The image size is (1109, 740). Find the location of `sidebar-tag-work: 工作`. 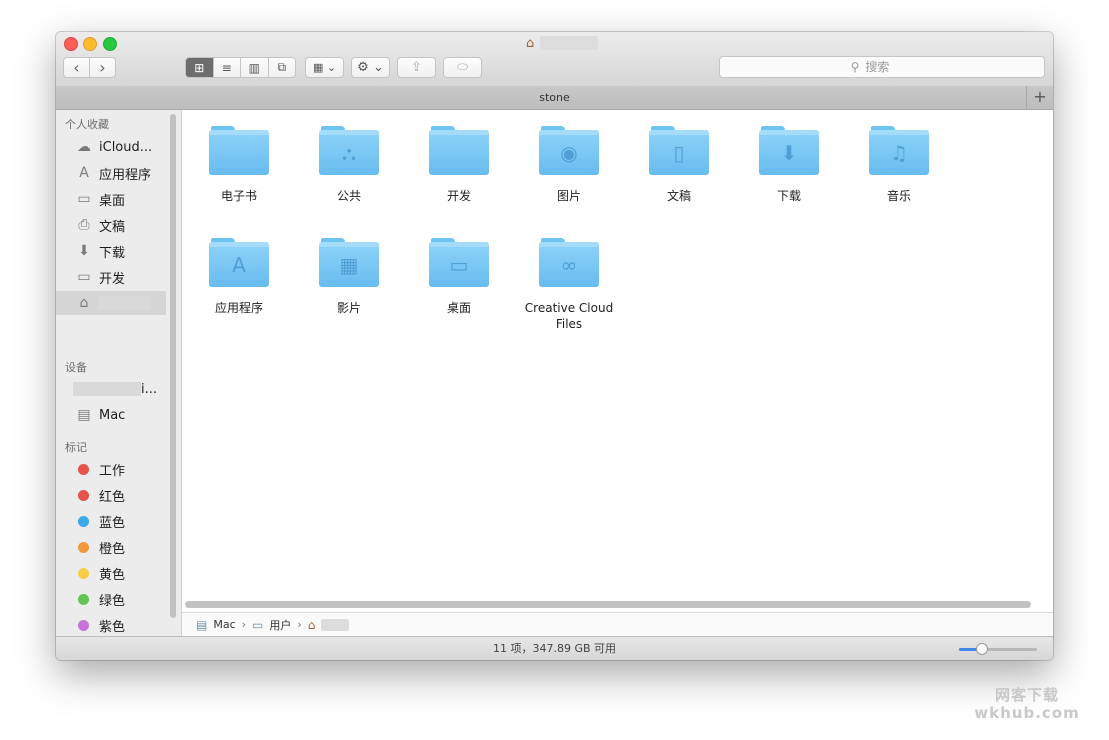

sidebar-tag-work: 工作 is located at coordinates (115, 469).